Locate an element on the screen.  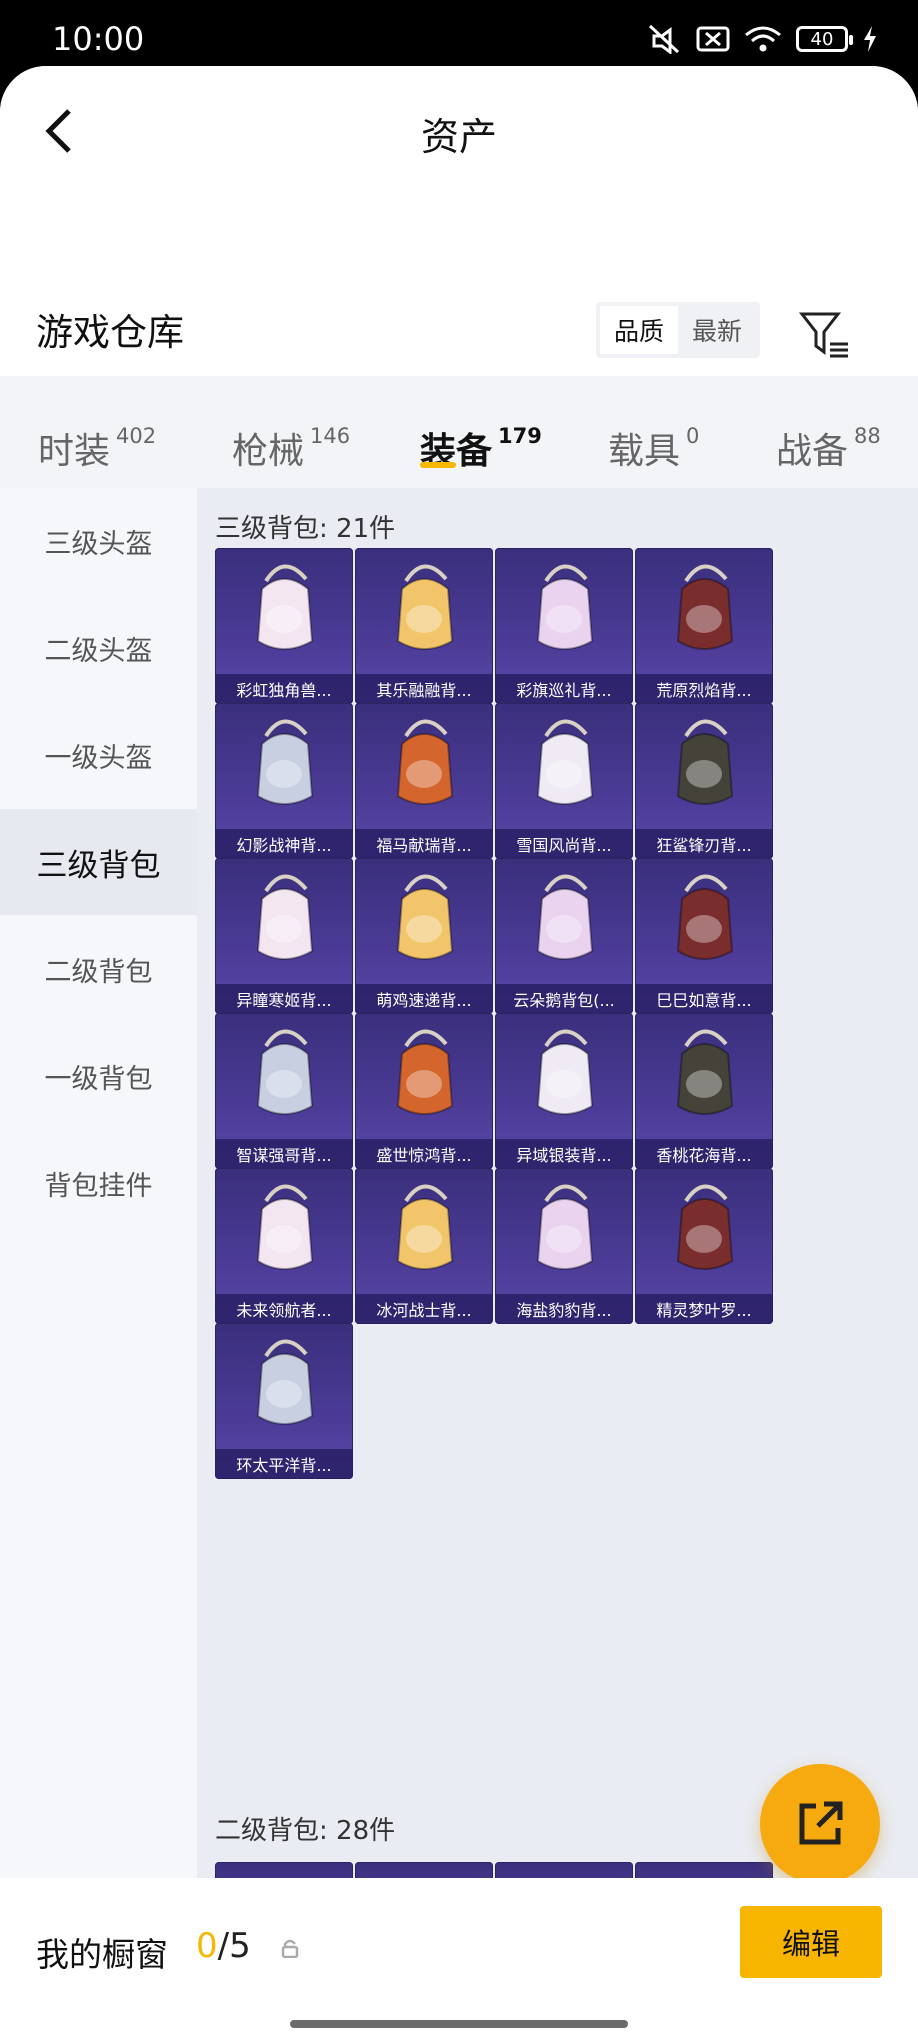
charging-icon is located at coordinates (870, 39).